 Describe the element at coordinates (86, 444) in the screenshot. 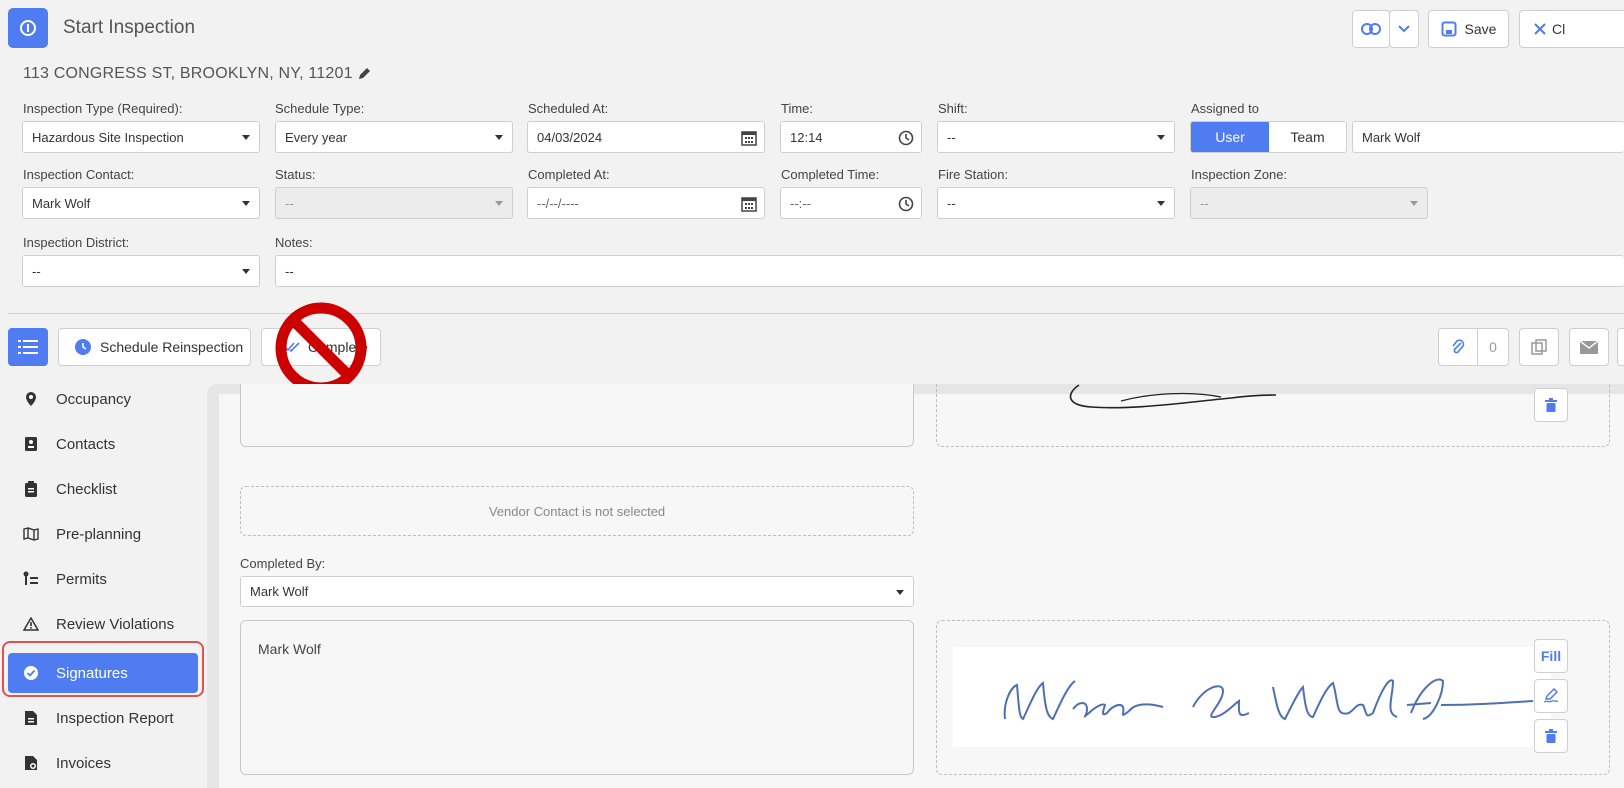

I see `sidebar-item-label: Contacts` at that location.